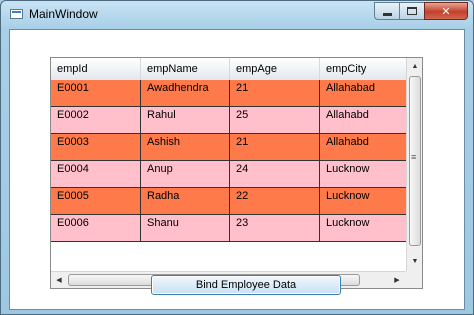  Describe the element at coordinates (96, 228) in the screenshot. I see `cell-empid: E0006` at that location.